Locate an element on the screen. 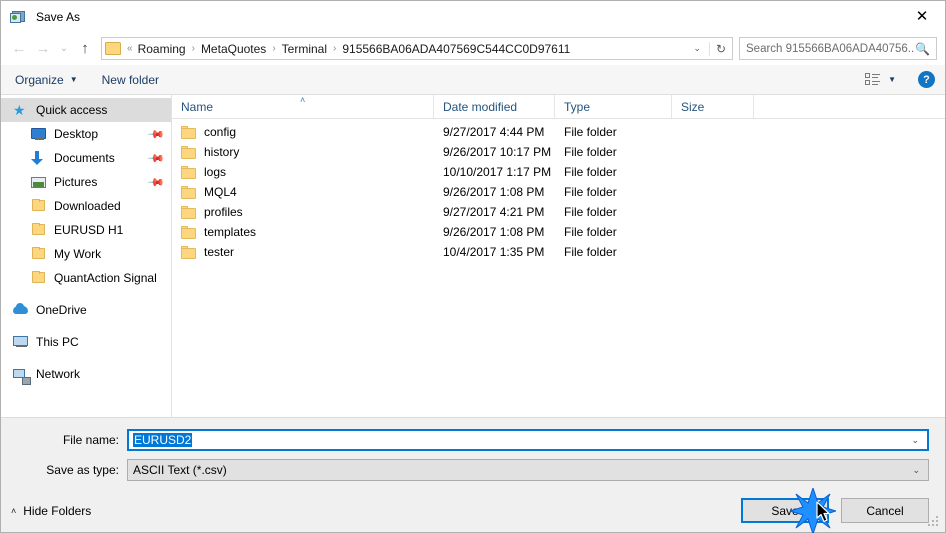 This screenshot has height=533, width=946. breadcrumb-metaquotes: MetaQuotes is located at coordinates (233, 49).